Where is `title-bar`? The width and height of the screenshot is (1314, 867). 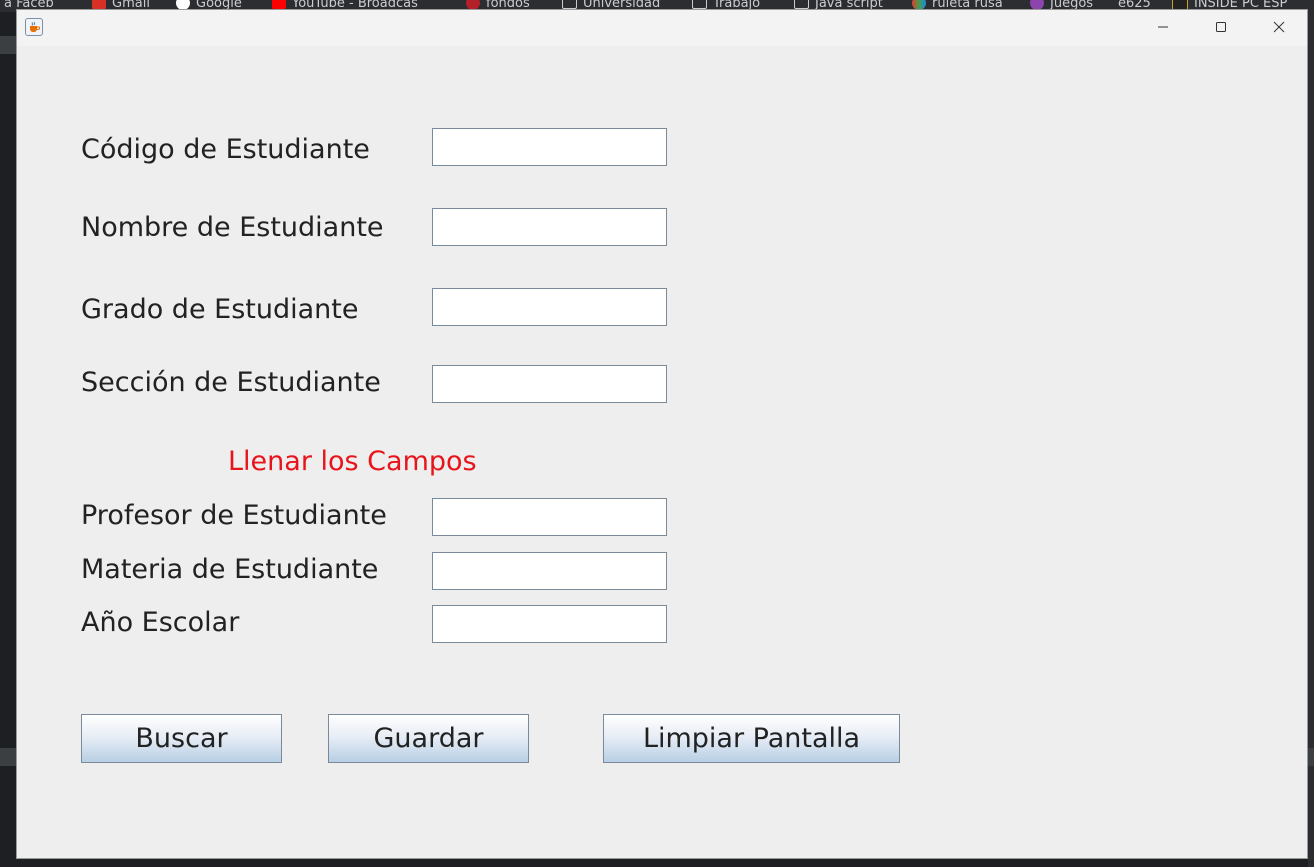 title-bar is located at coordinates (662, 28).